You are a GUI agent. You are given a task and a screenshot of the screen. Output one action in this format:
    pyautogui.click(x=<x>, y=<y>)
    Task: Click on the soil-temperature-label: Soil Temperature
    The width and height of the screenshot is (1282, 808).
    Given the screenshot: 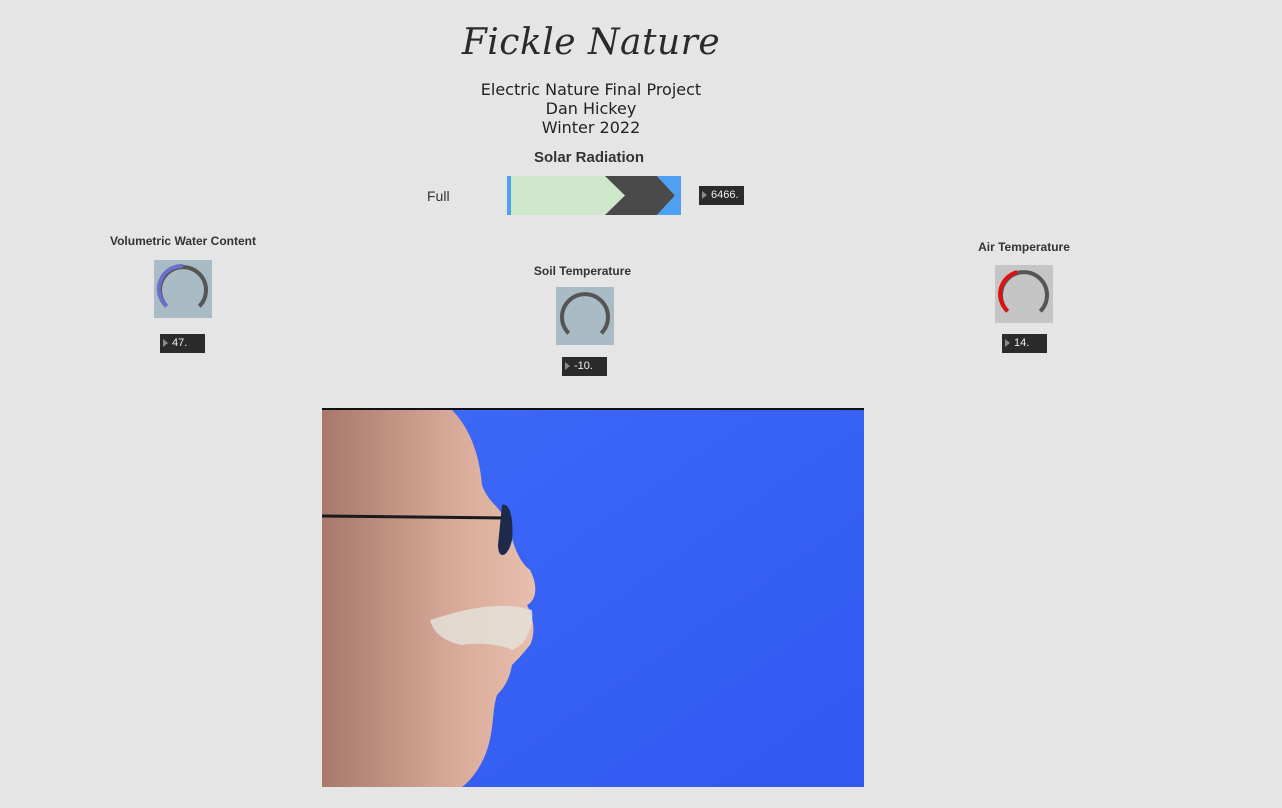 What is the action you would take?
    pyautogui.click(x=582, y=271)
    